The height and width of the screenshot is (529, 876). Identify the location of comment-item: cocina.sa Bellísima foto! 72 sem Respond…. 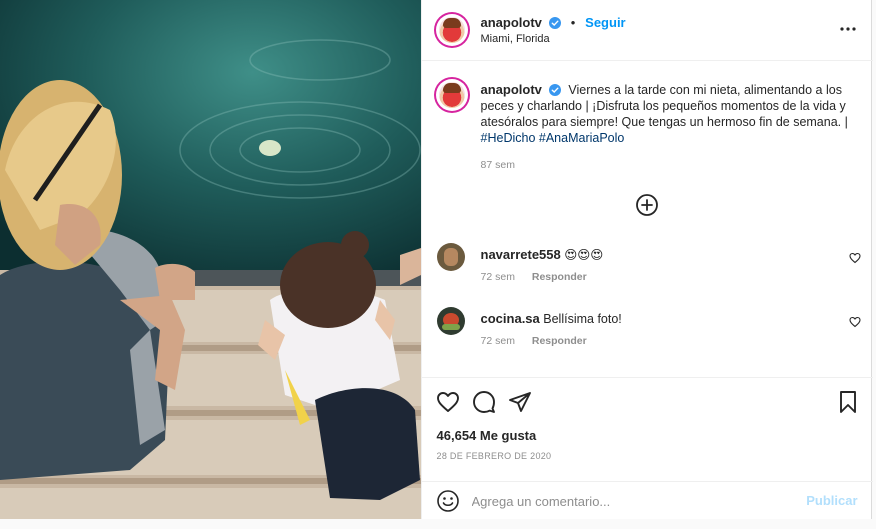
(647, 335).